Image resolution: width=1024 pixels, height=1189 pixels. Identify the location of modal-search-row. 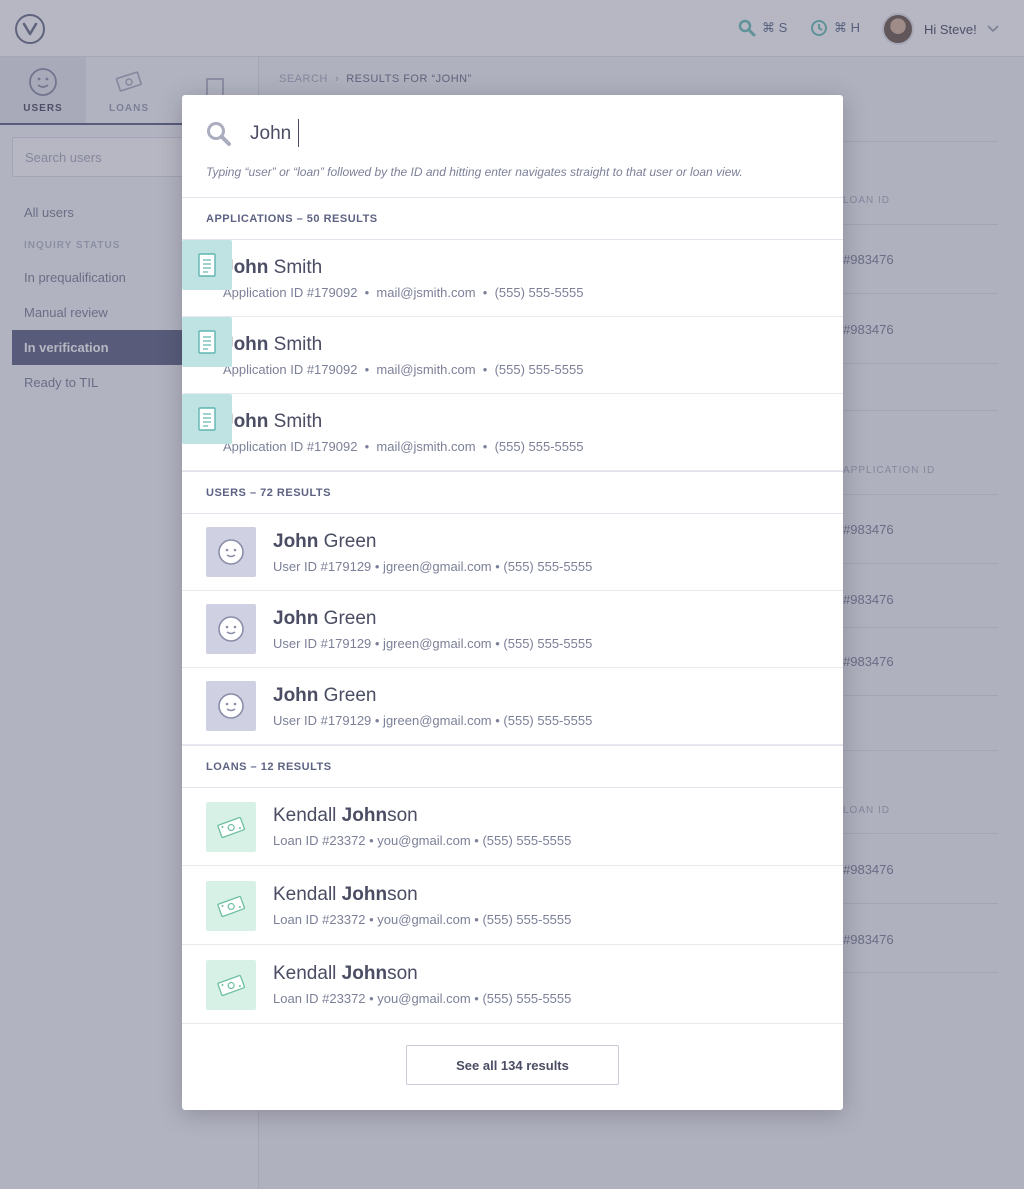
(488, 134).